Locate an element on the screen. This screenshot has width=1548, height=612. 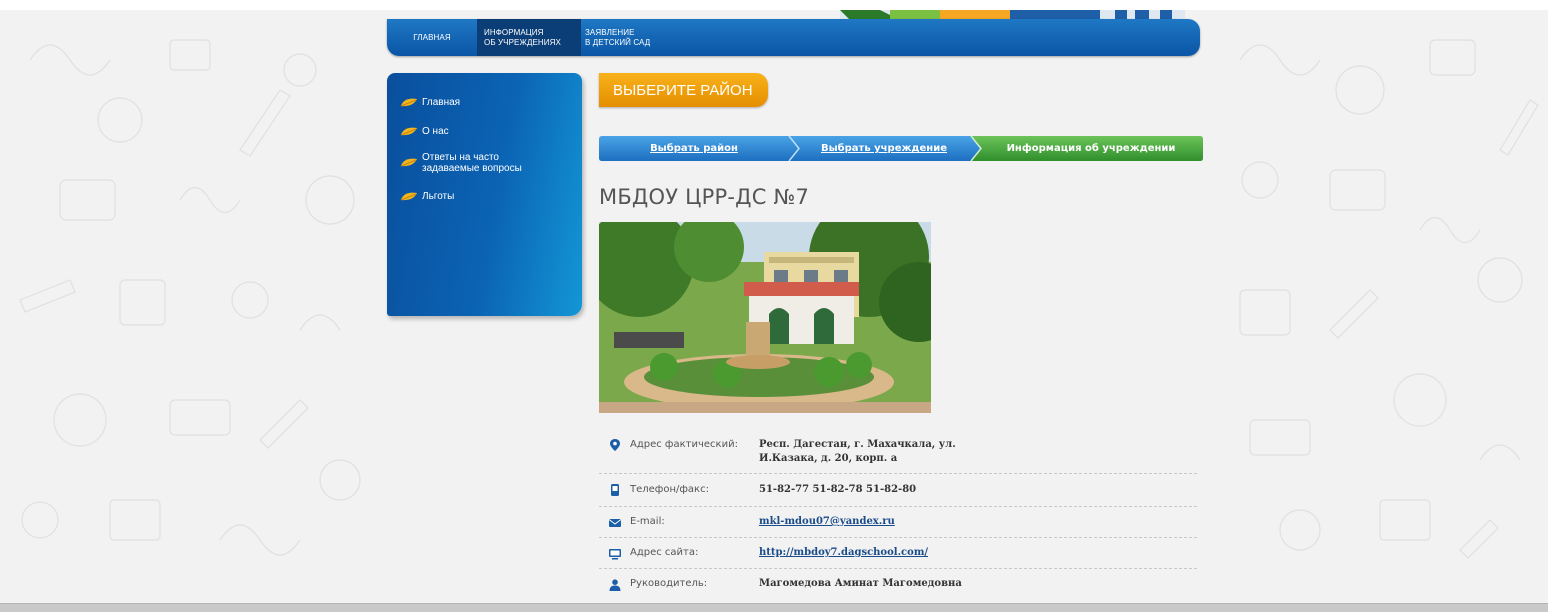
step-institution-info: Информация об учреждении is located at coordinates (1091, 148).